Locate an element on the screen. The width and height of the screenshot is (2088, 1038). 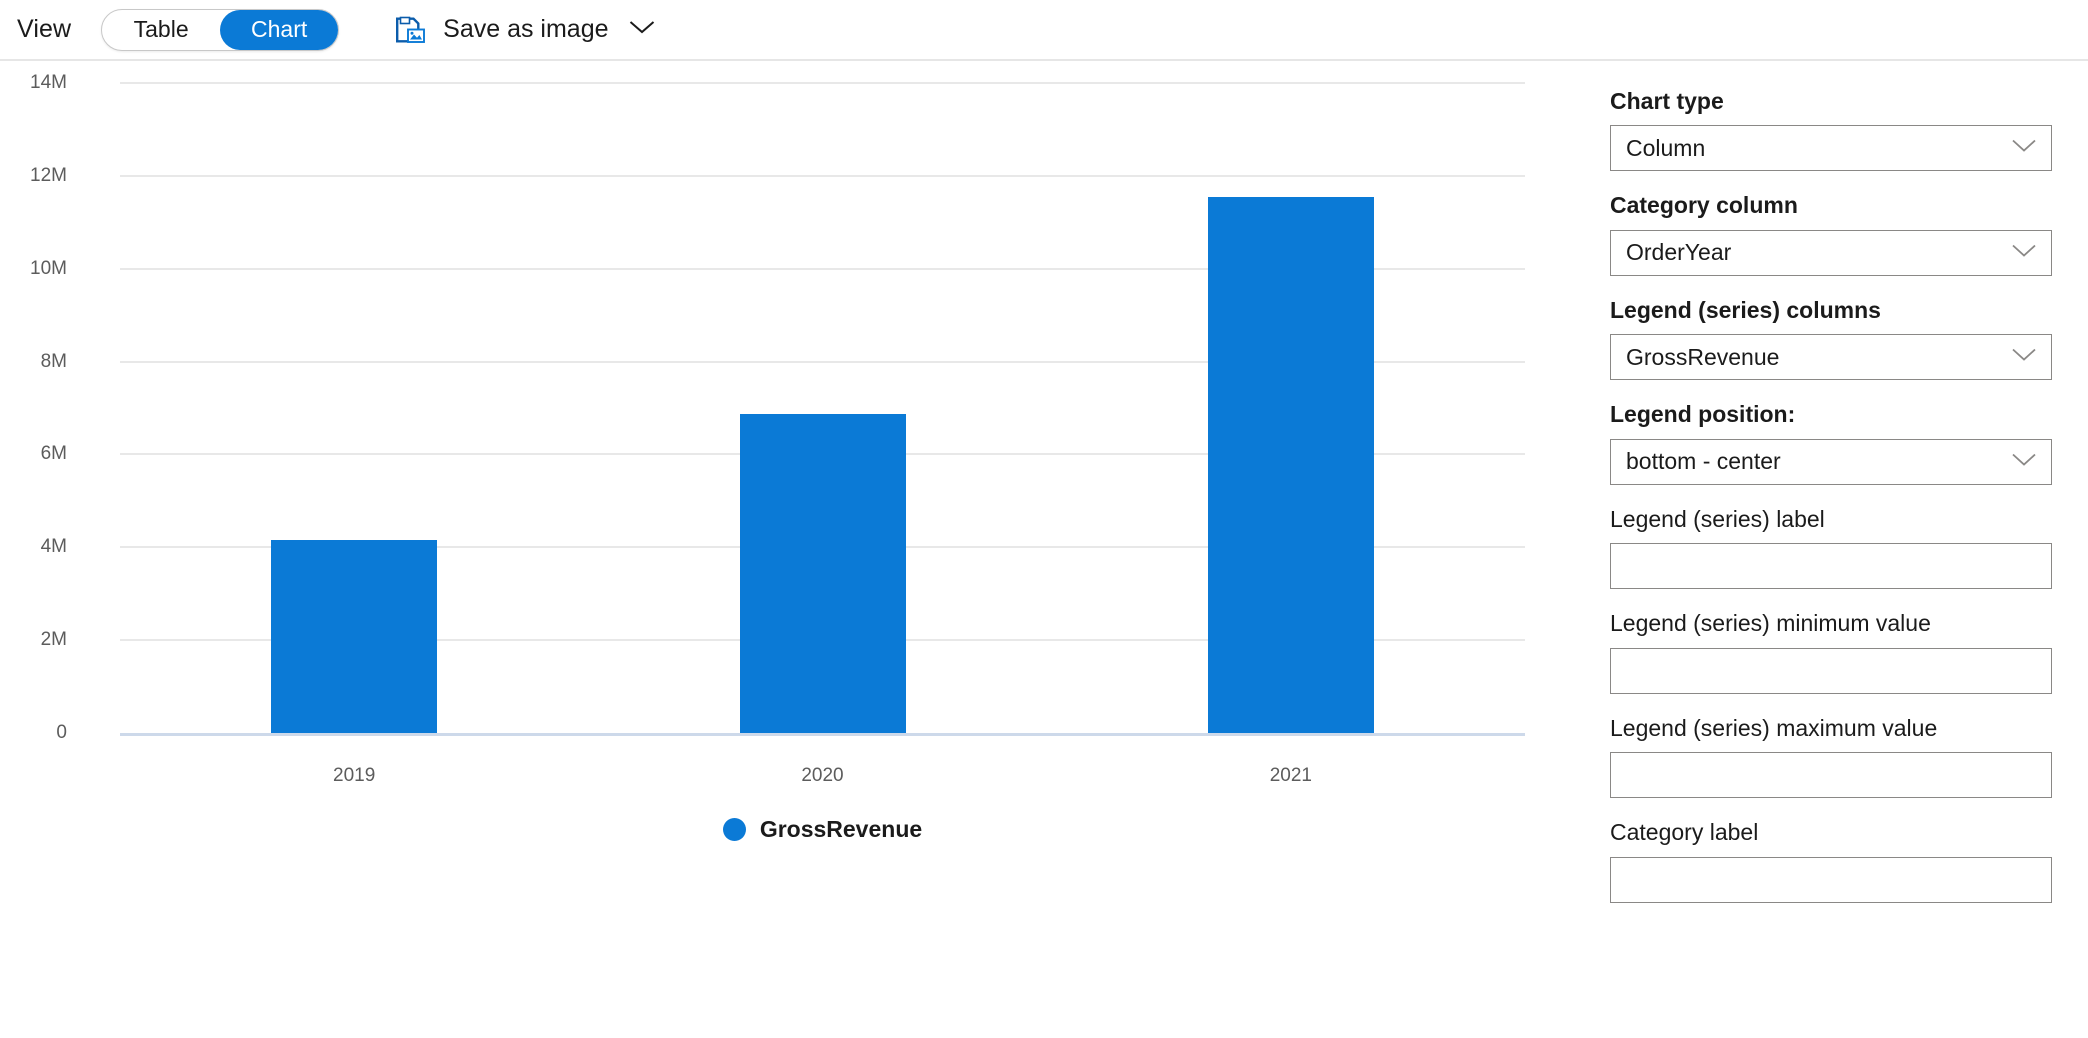
value-legend-series-columns: GrossRevenue is located at coordinates (1703, 356).